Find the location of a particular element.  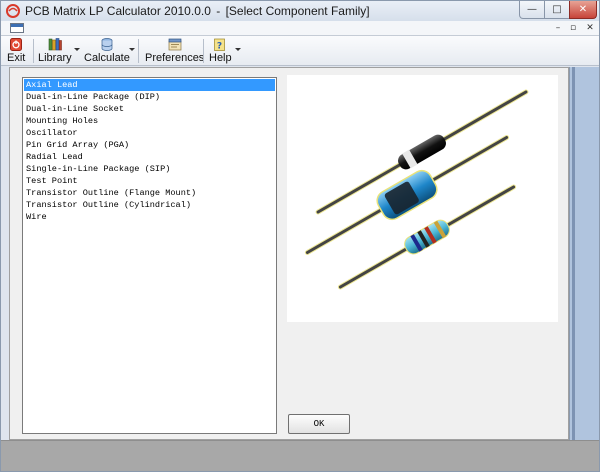

ok-button: OK is located at coordinates (319, 424).